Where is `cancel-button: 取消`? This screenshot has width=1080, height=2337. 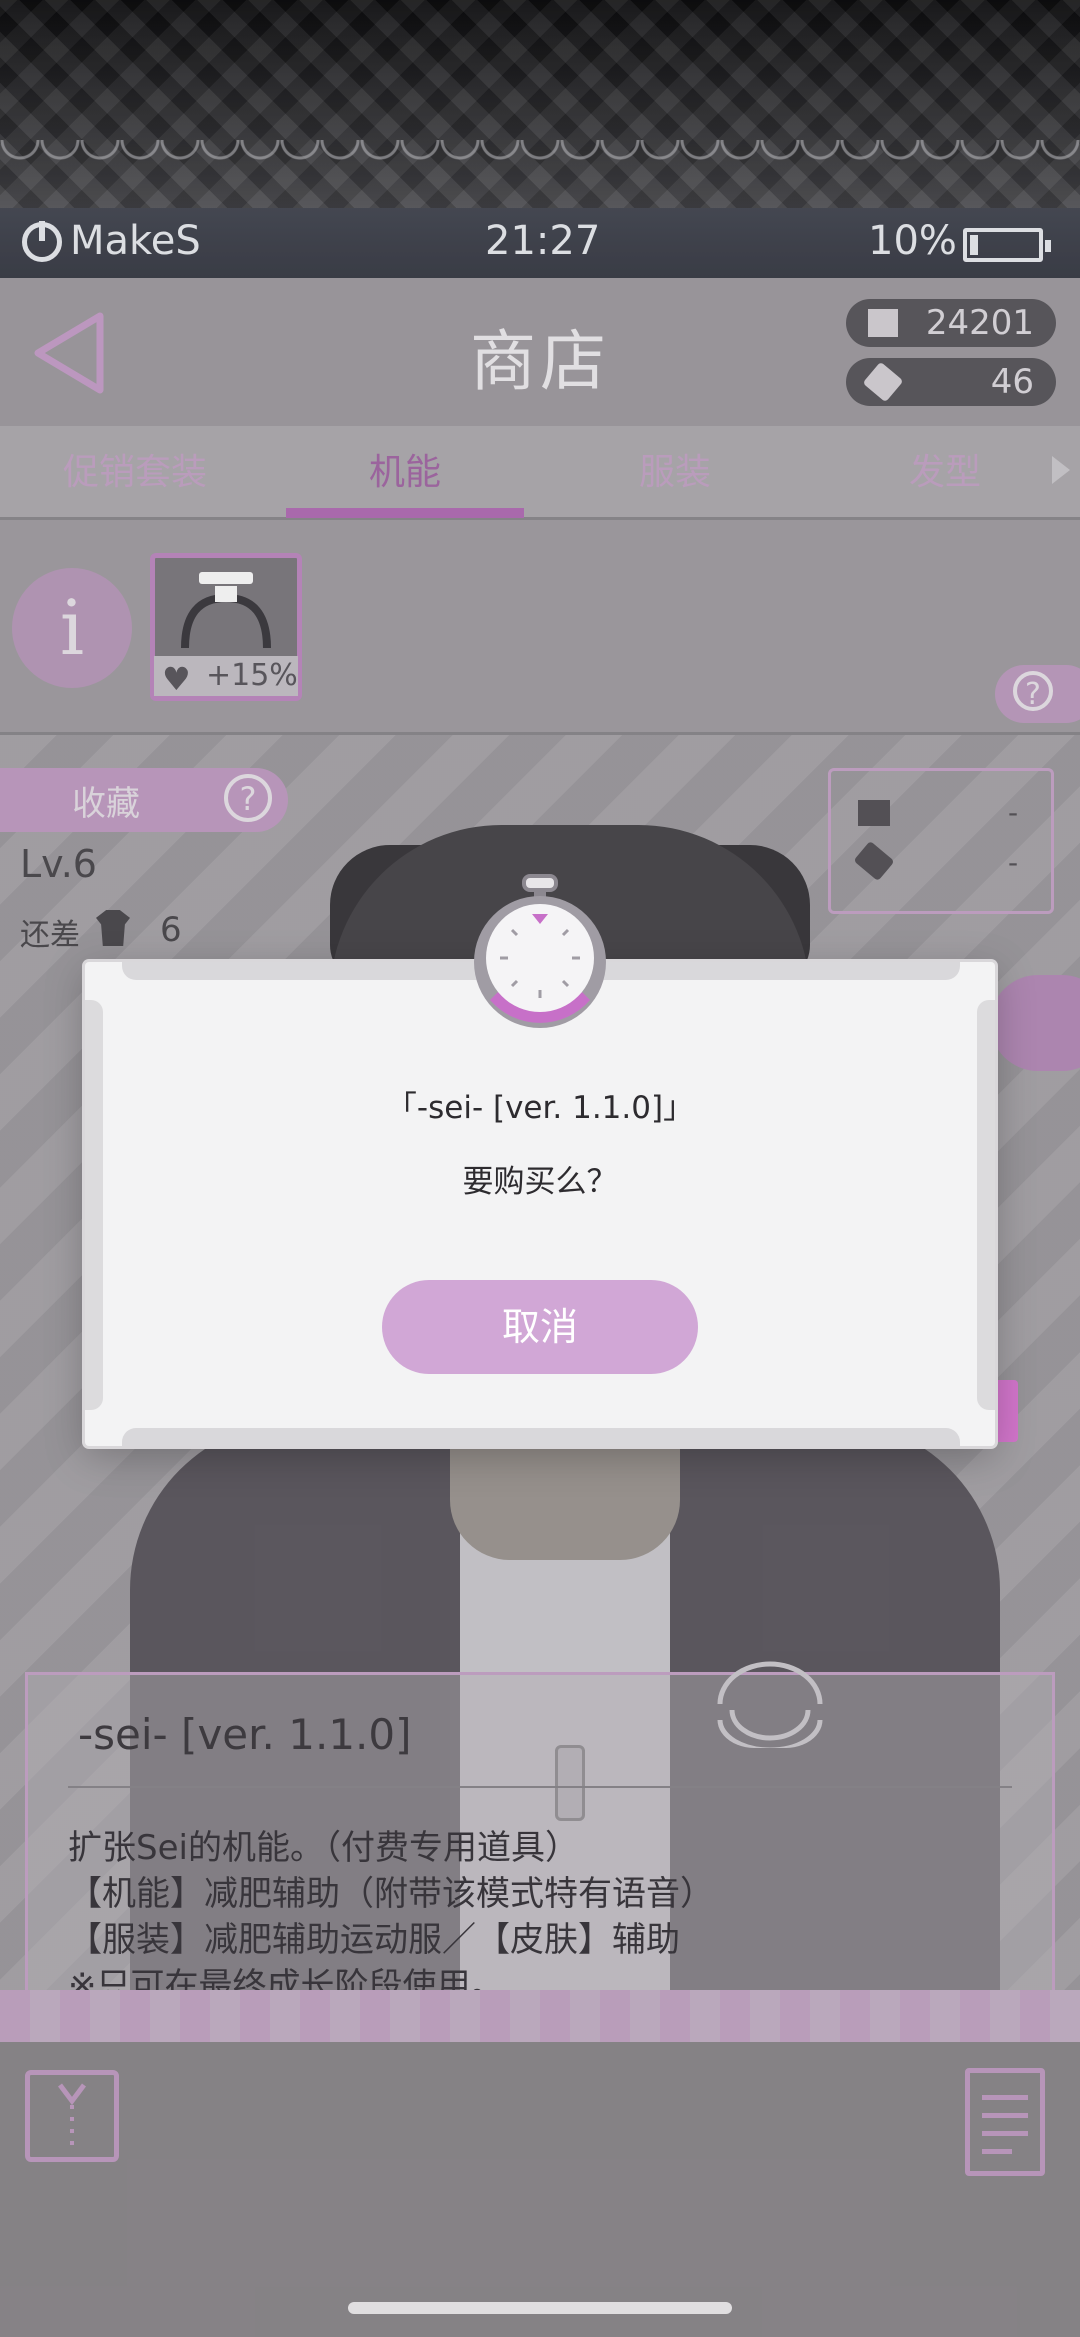
cancel-button: 取消 is located at coordinates (540, 1327).